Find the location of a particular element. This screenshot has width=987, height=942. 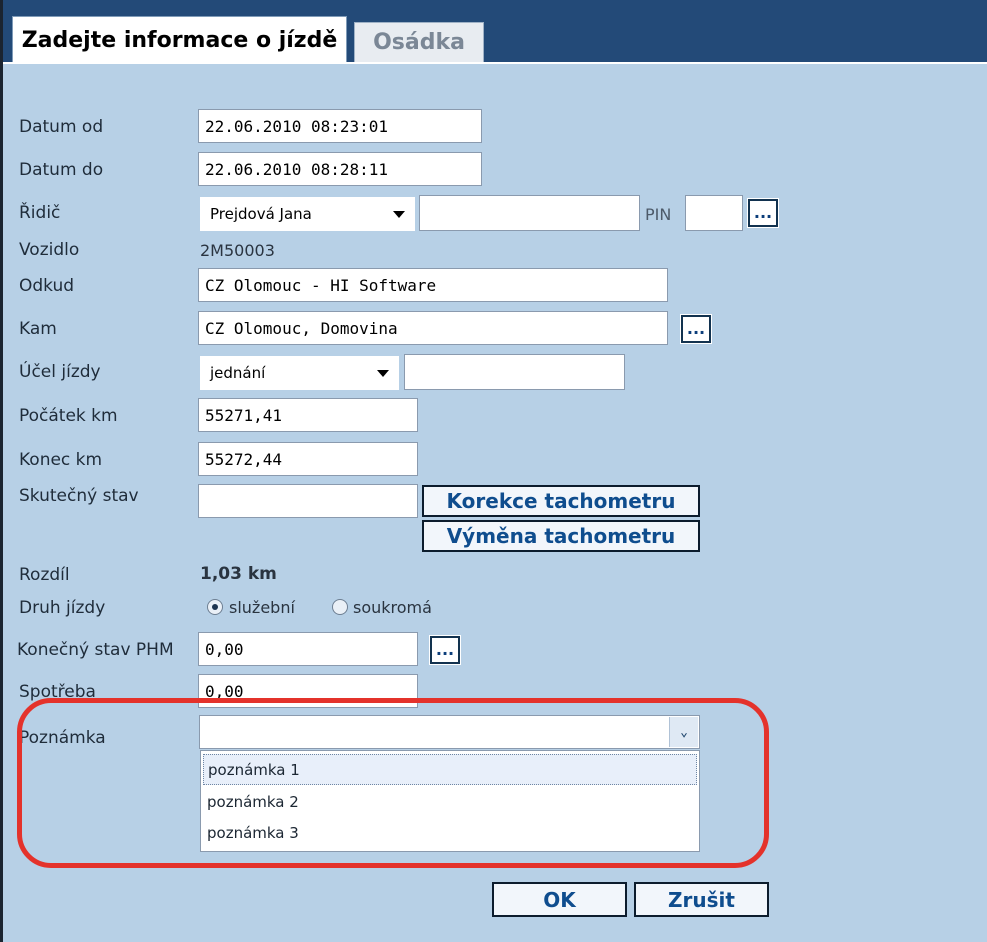

date-from-label: Datum od is located at coordinates (61, 127).